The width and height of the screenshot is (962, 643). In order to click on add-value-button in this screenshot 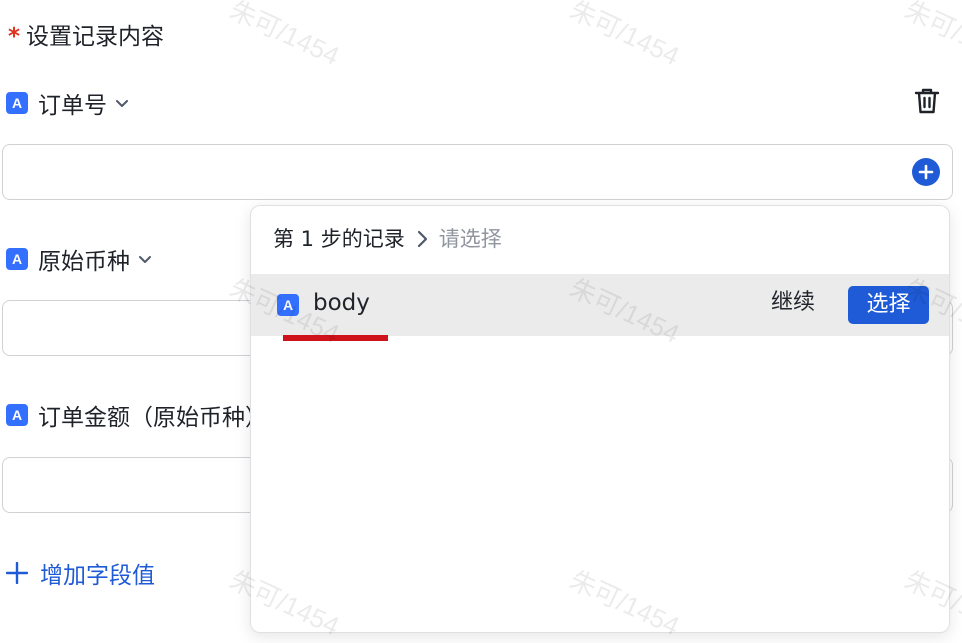, I will do `click(926, 172)`.